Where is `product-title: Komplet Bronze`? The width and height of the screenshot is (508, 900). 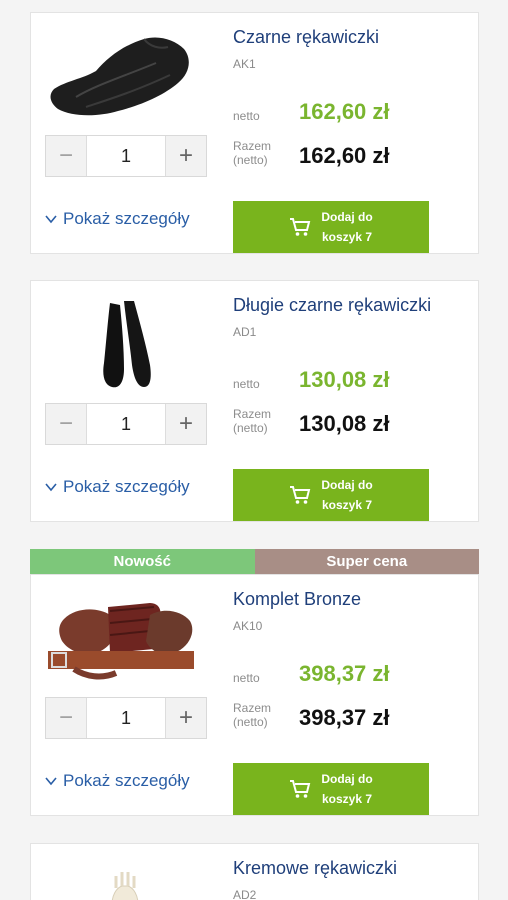
product-title: Komplet Bronze is located at coordinates (297, 599).